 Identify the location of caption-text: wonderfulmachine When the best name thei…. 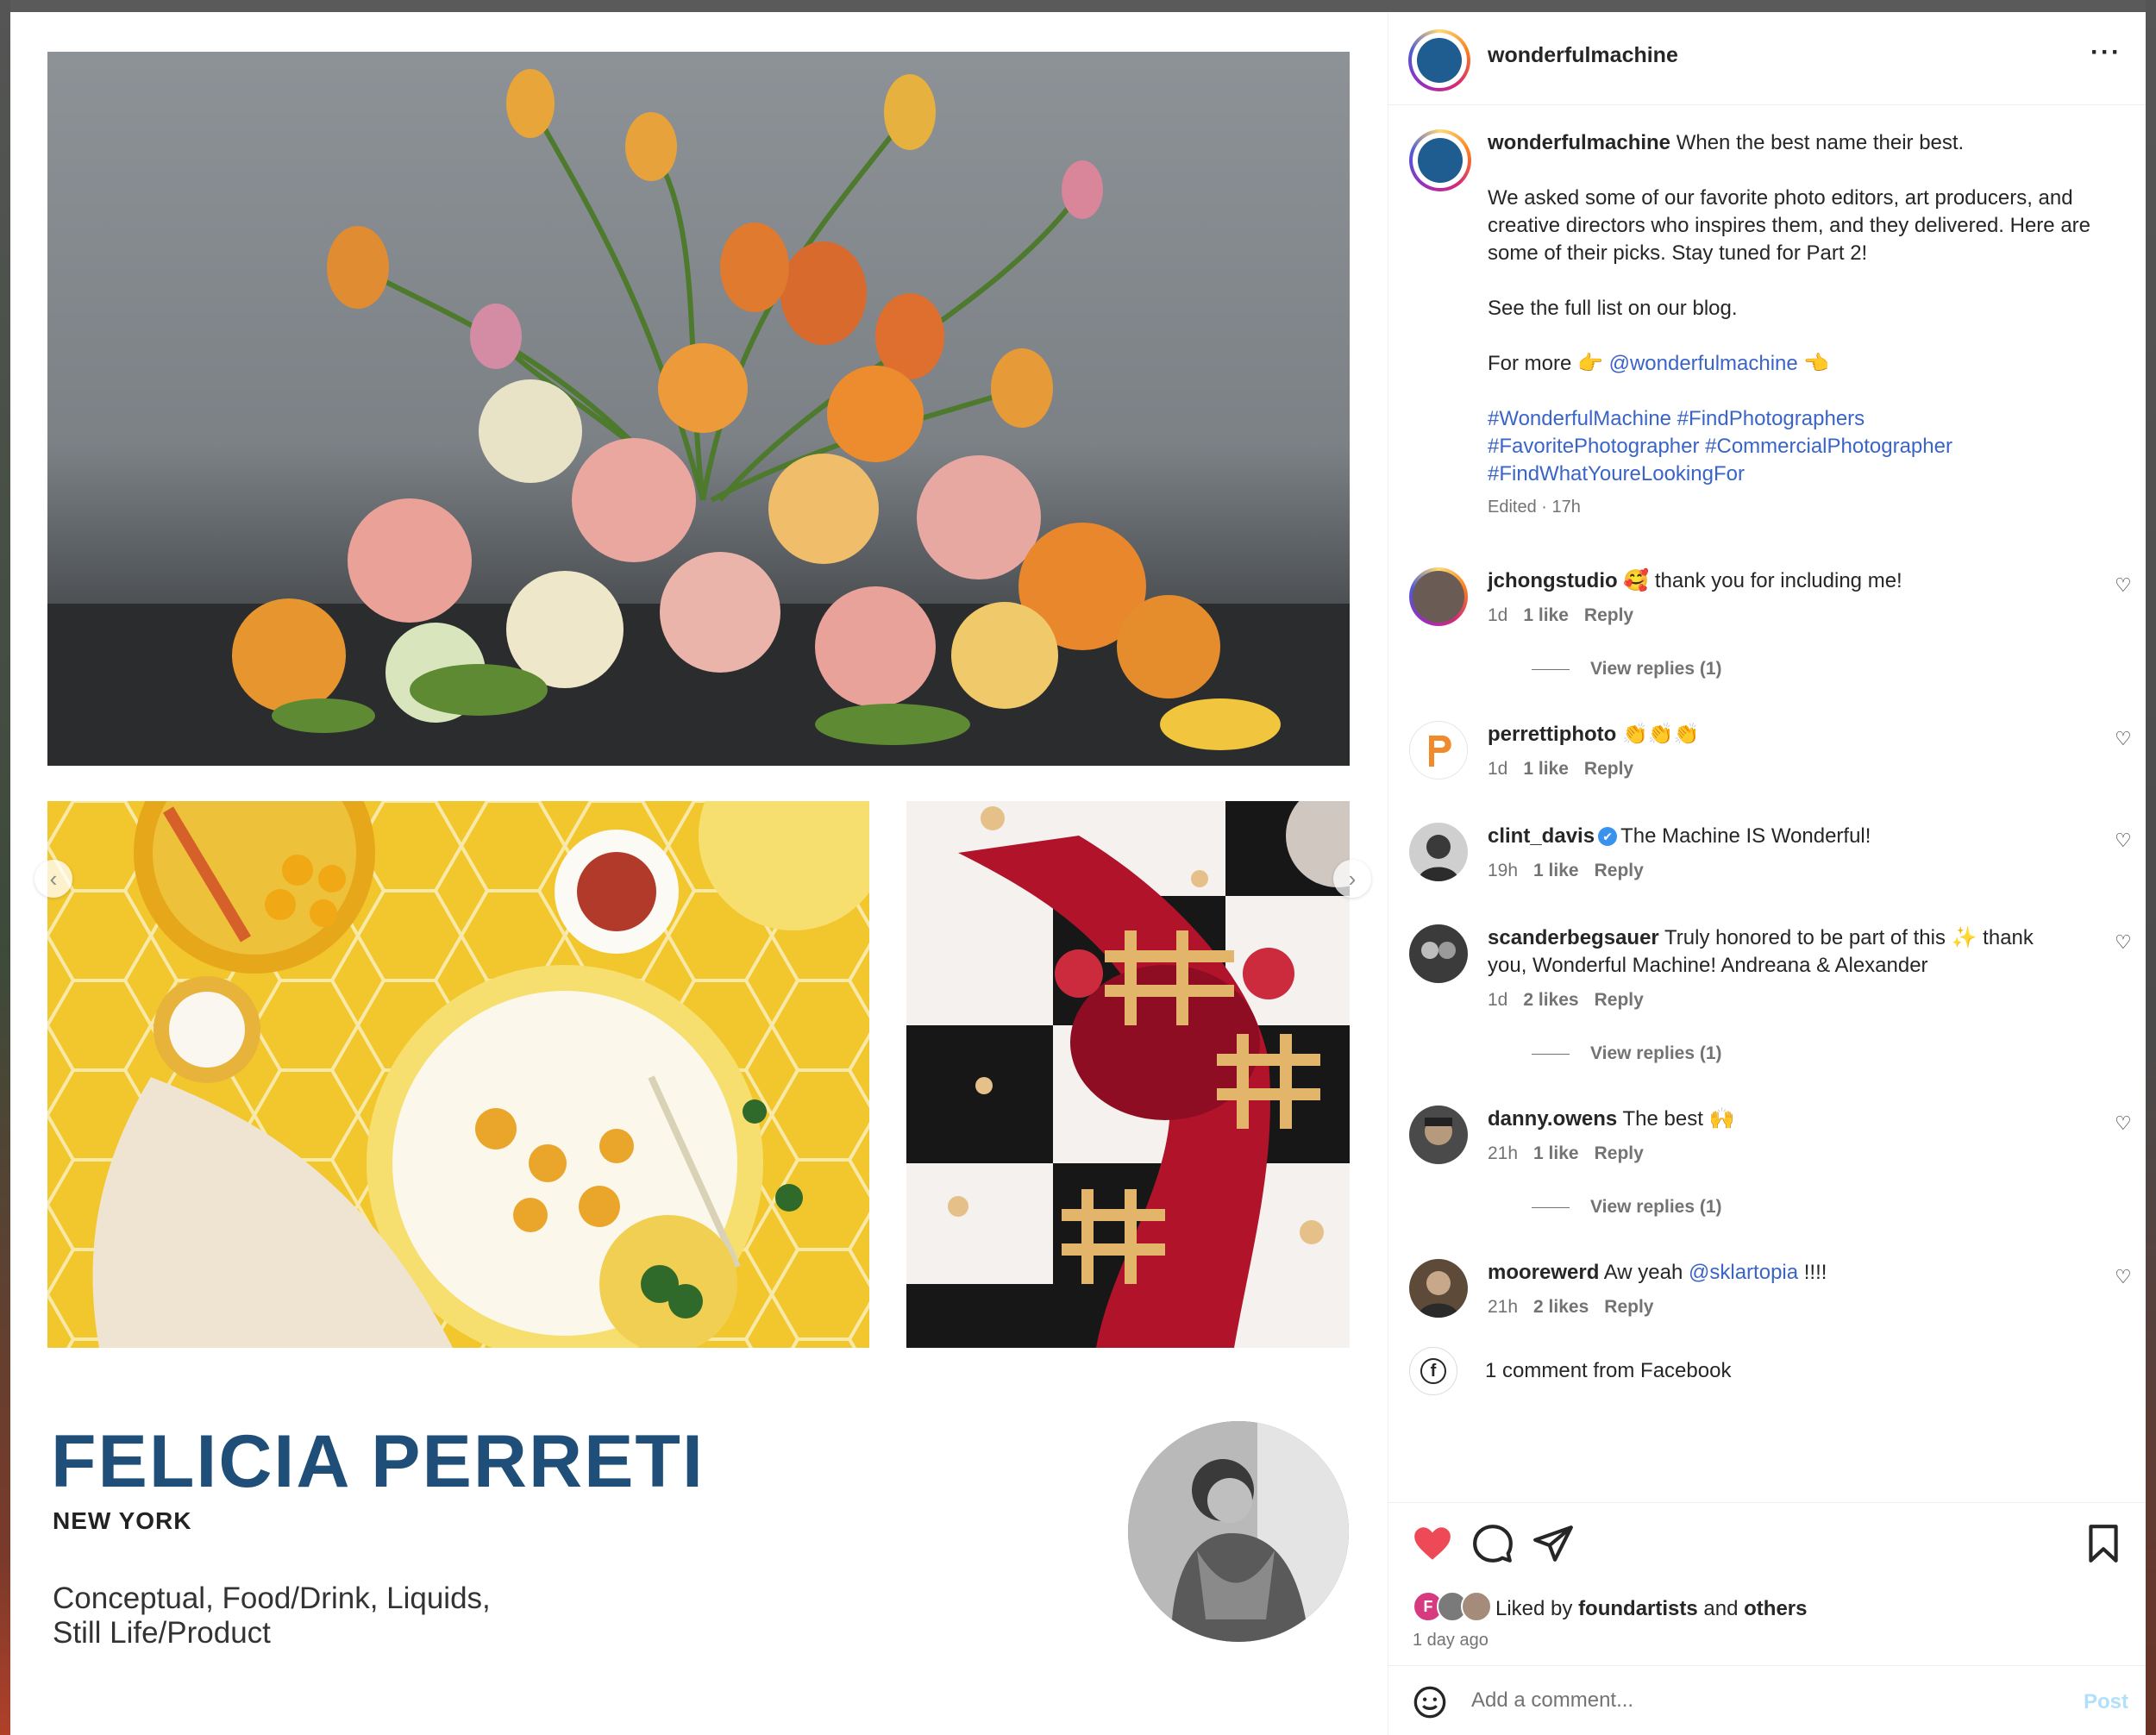
(1807, 325).